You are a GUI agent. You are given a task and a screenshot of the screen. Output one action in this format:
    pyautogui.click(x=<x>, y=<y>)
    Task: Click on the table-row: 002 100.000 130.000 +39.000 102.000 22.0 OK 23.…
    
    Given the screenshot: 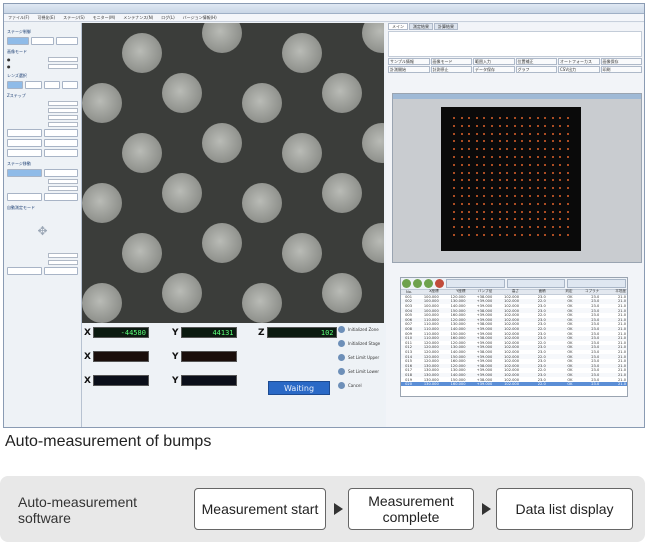 What is the action you would take?
    pyautogui.click(x=514, y=301)
    